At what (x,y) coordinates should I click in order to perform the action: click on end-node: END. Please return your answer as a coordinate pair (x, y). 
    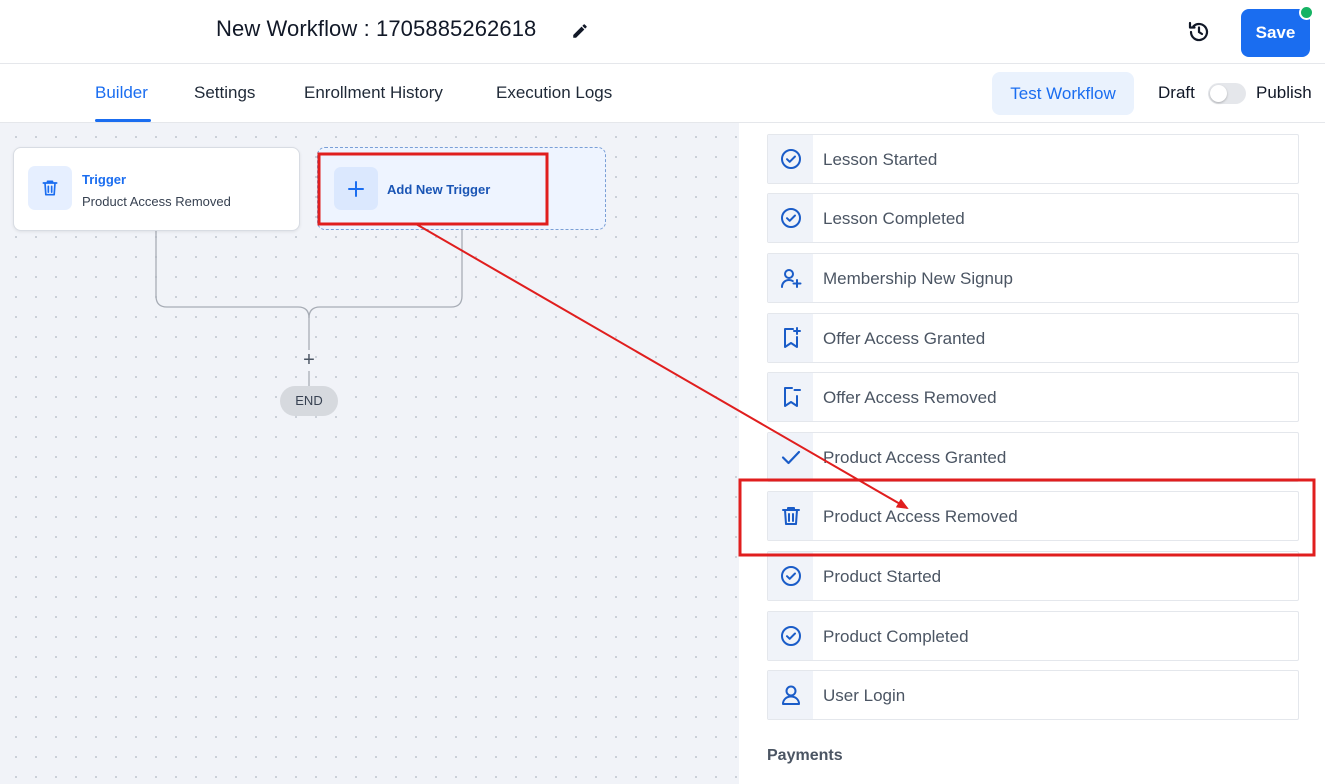
    Looking at the image, I should click on (309, 401).